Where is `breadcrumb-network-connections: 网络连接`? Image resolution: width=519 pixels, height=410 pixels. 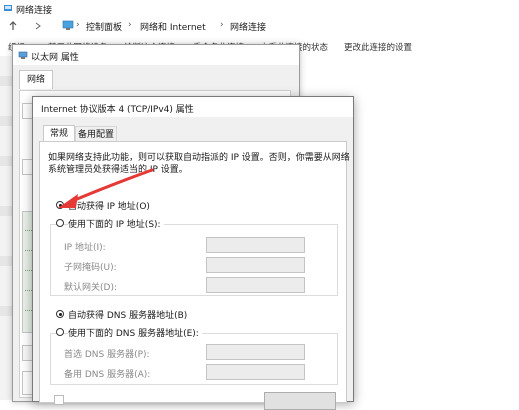 breadcrumb-network-connections: 网络连接 is located at coordinates (248, 26).